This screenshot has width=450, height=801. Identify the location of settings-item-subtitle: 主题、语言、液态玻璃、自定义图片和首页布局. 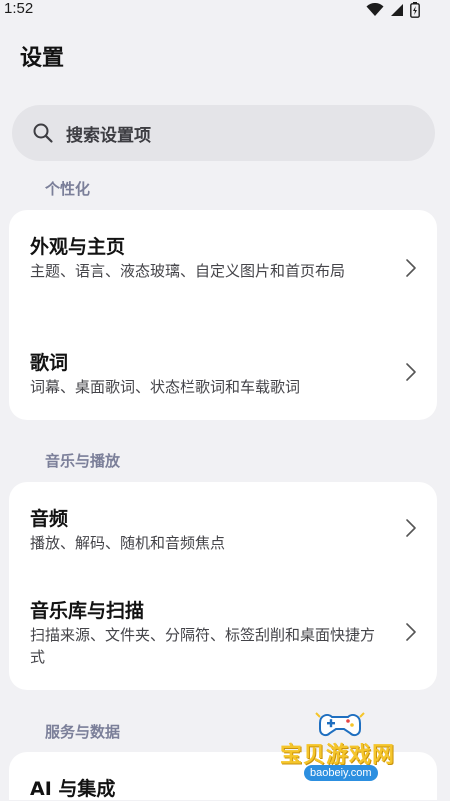
(188, 271).